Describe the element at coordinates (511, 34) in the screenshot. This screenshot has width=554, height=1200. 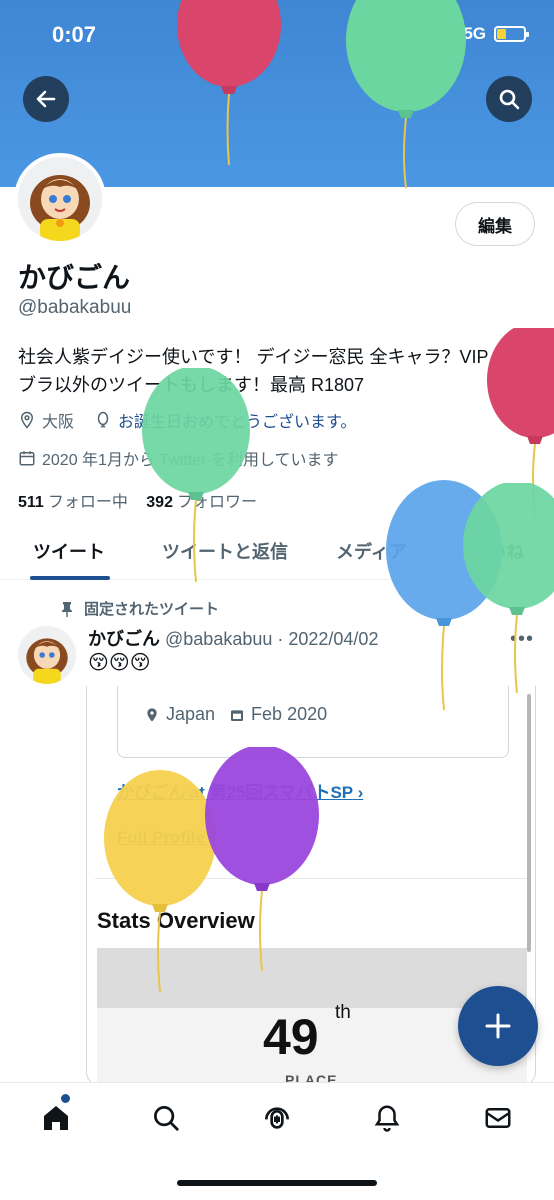
I see `battery-icon` at that location.